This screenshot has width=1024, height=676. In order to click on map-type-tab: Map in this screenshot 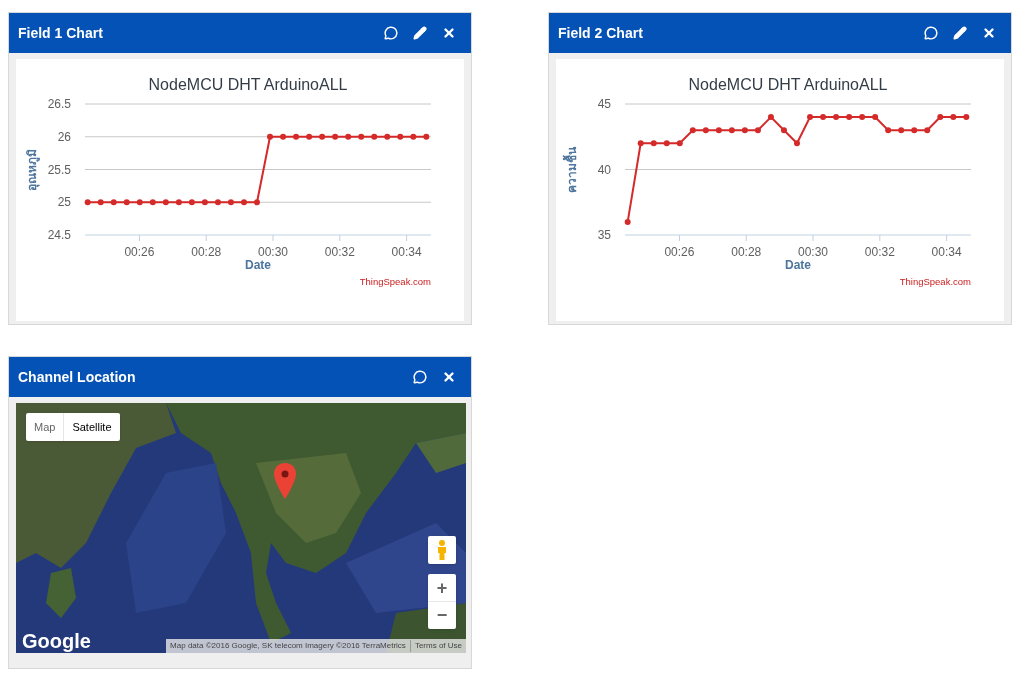, I will do `click(45, 427)`.